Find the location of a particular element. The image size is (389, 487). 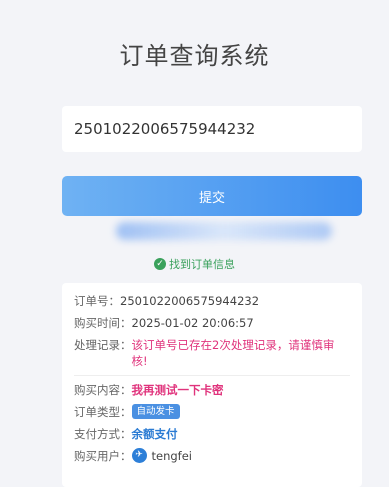

purchase-content-row: 购买内容： 我再测试一下卡密 is located at coordinates (212, 390).